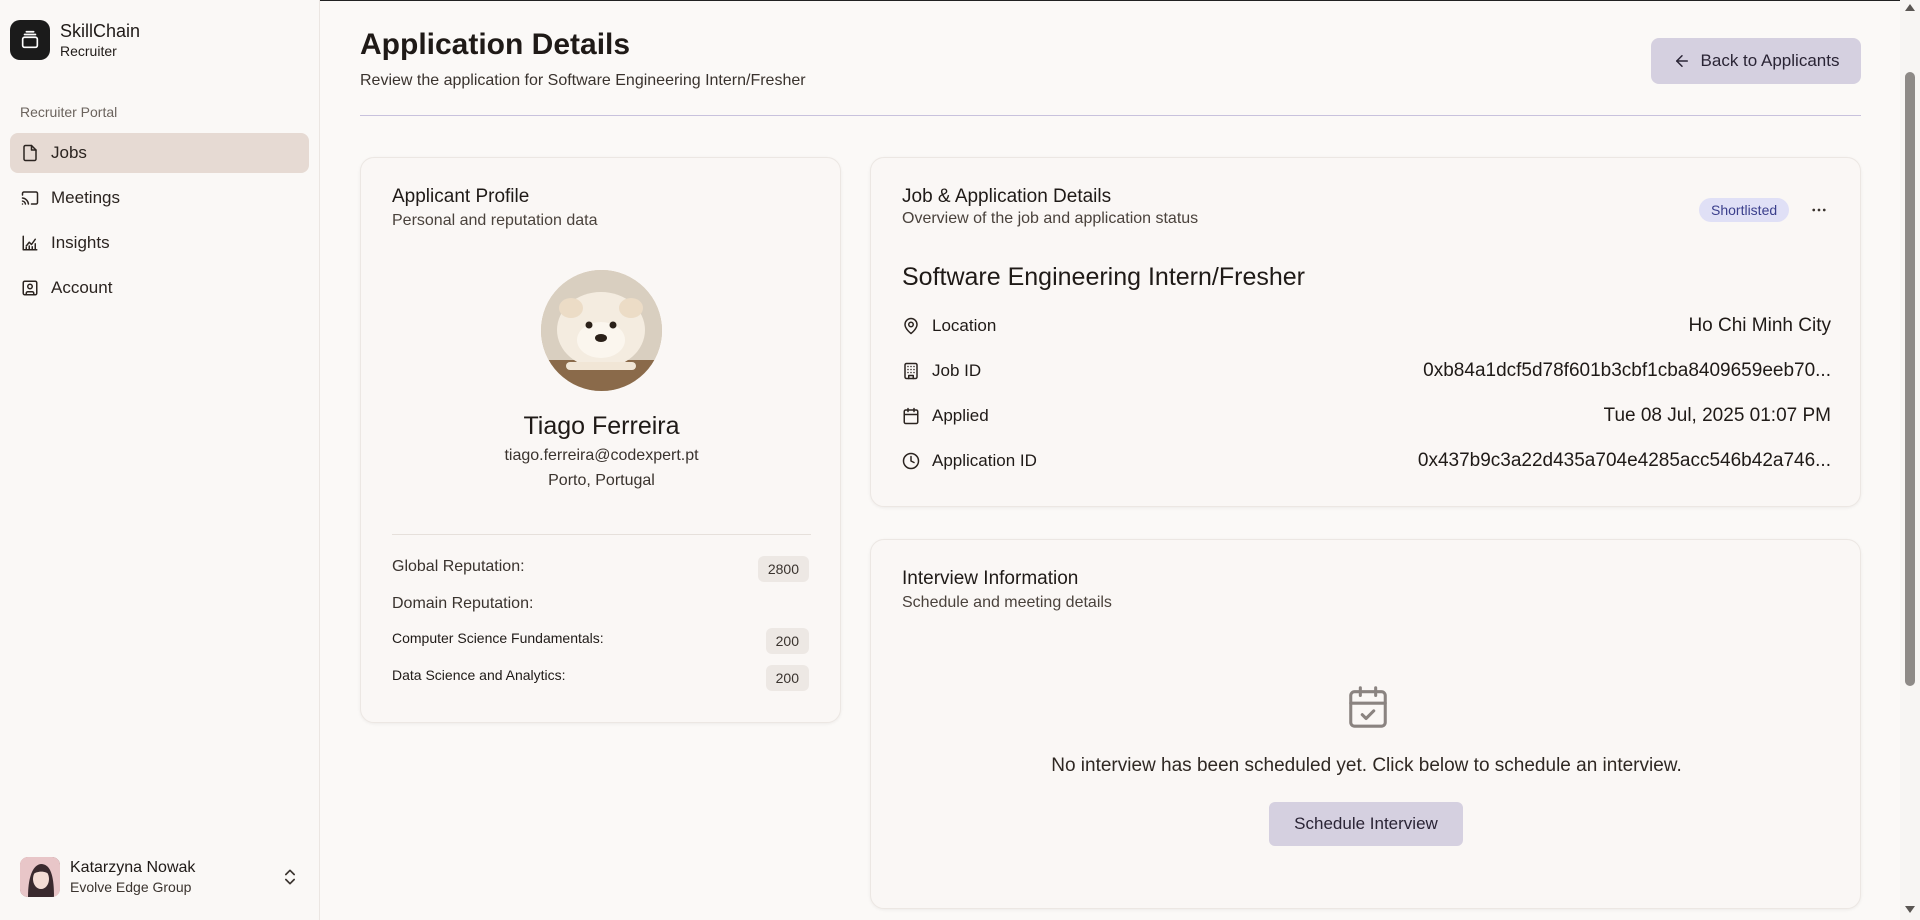  Describe the element at coordinates (783, 569) in the screenshot. I see `global-reputation-badge: 2800` at that location.